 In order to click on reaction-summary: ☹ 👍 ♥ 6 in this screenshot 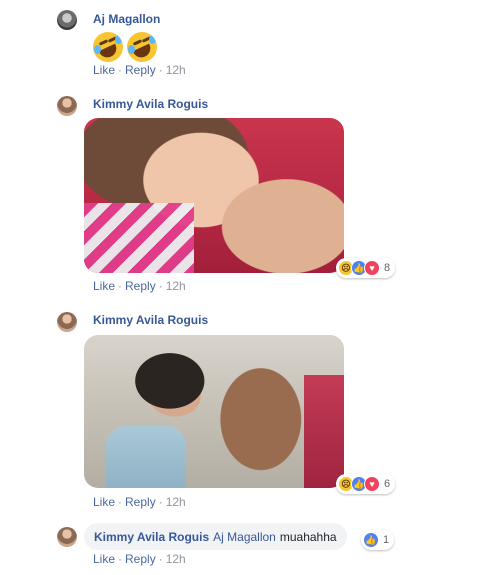, I will do `click(366, 484)`.